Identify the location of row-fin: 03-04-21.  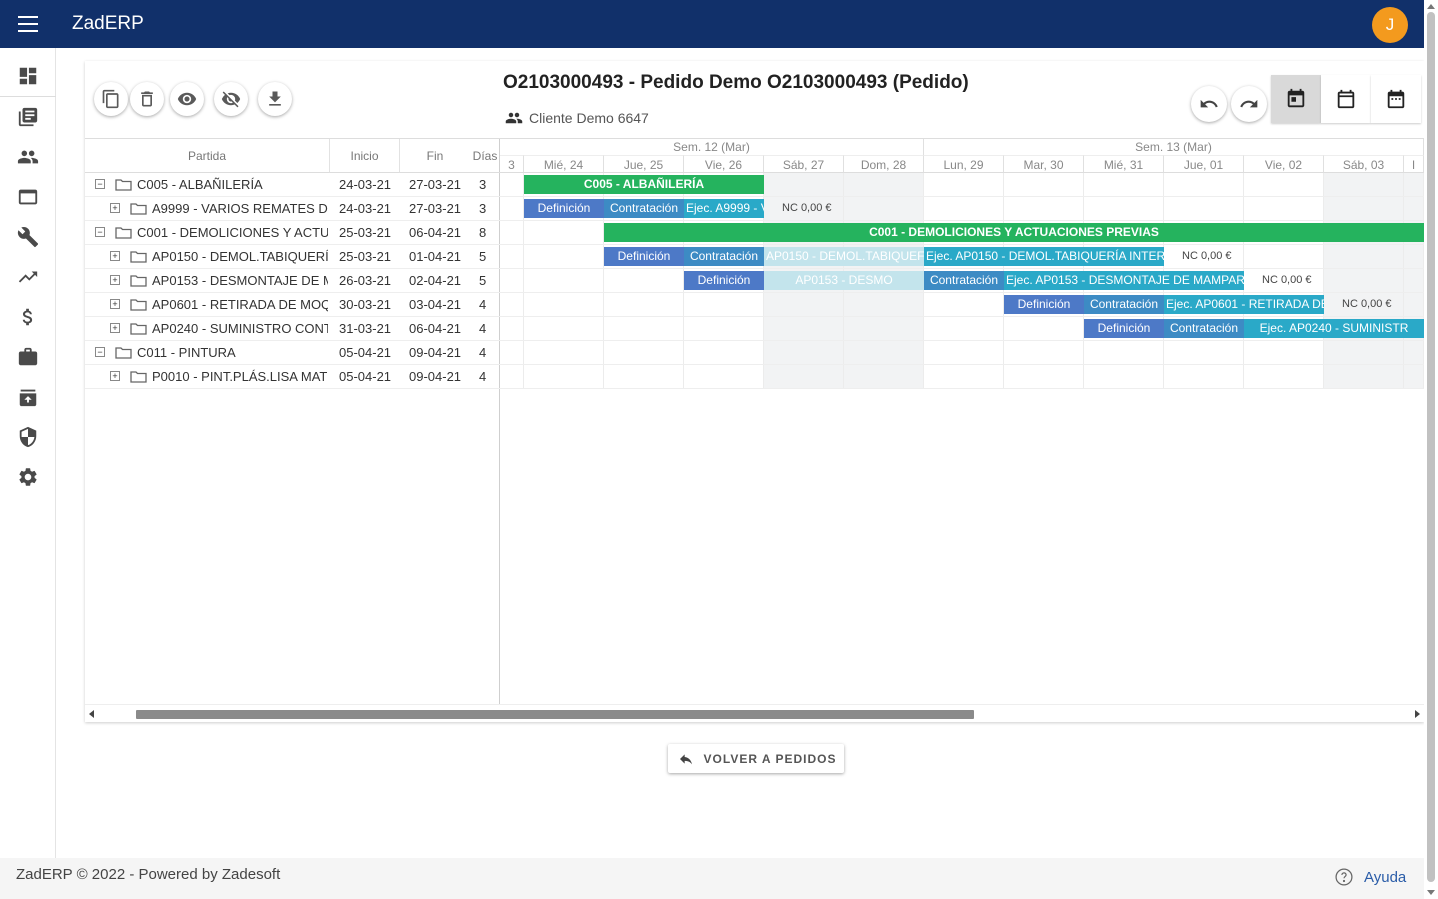
(435, 304).